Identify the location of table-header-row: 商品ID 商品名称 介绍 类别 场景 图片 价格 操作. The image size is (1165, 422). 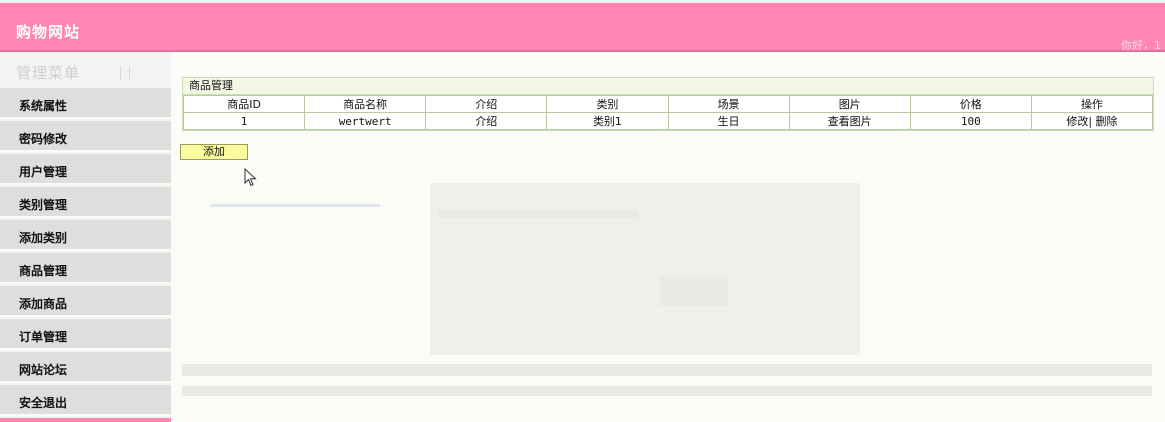
(668, 104).